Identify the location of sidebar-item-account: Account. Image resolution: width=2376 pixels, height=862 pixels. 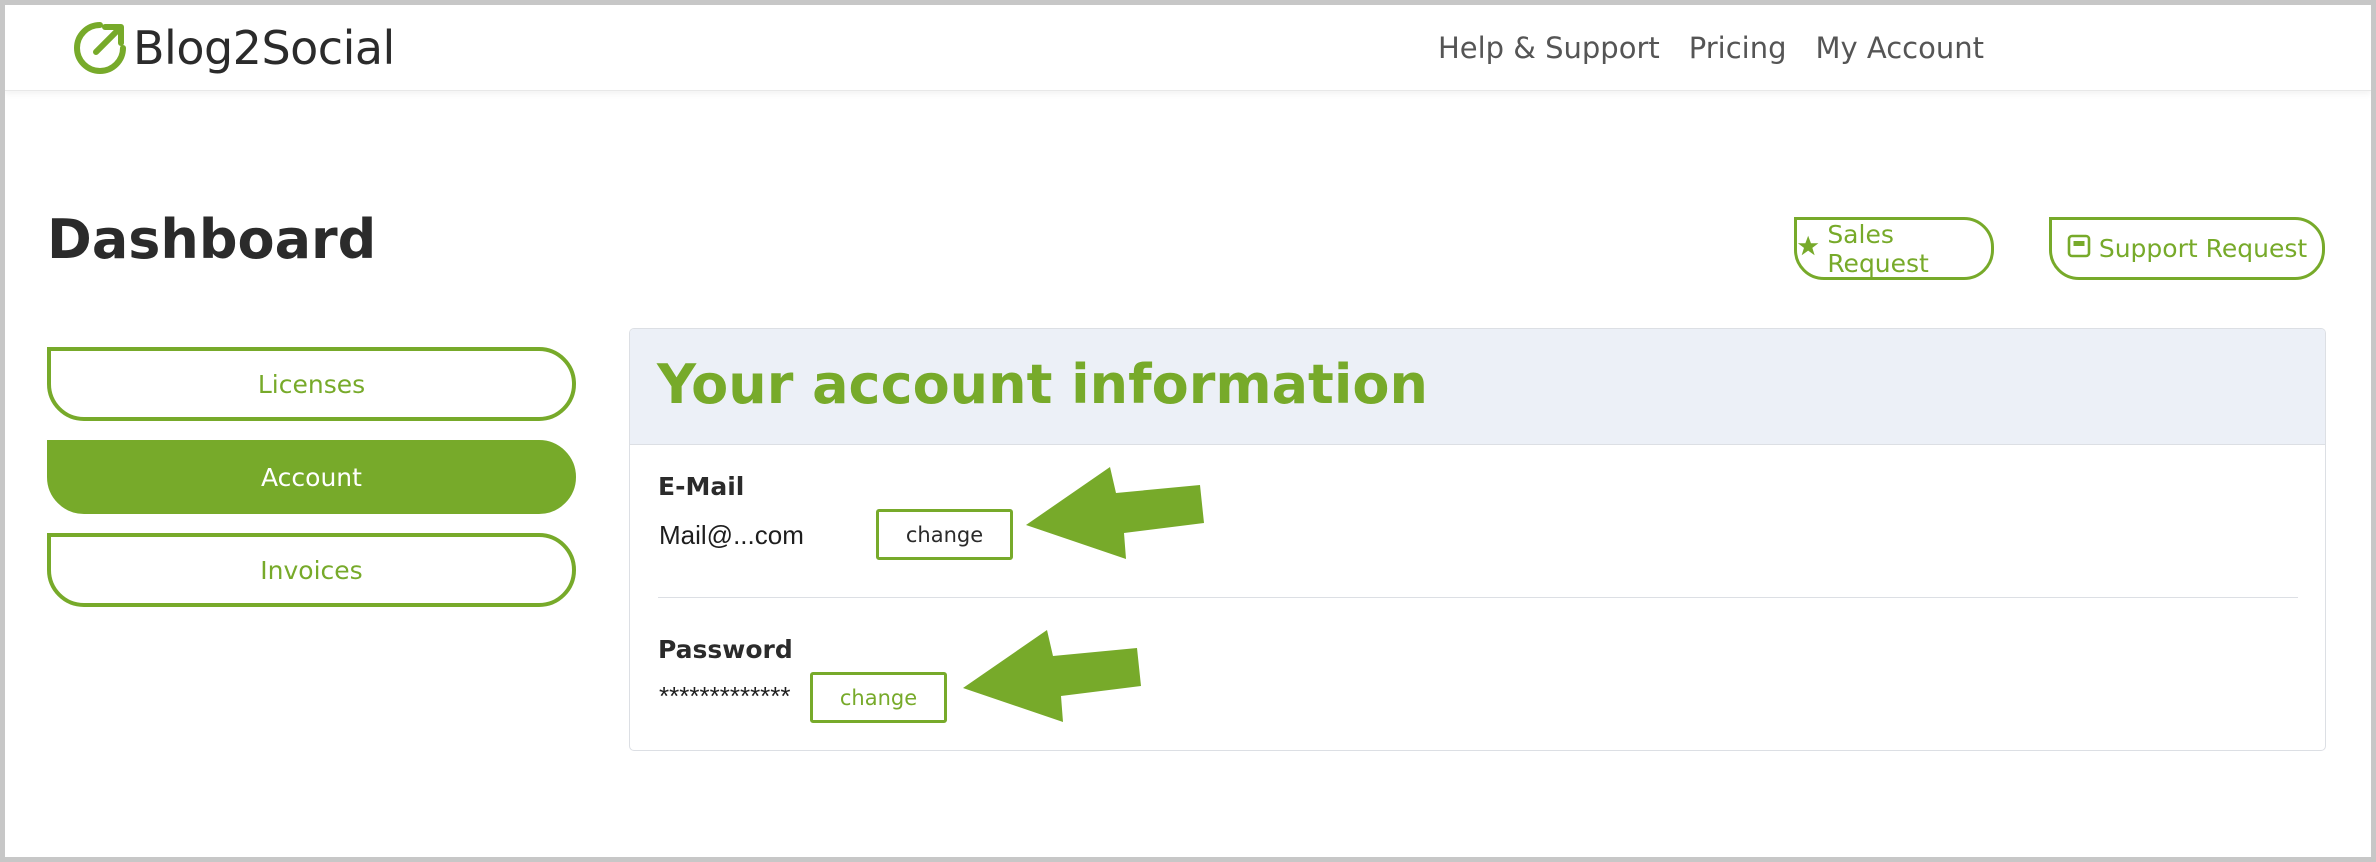
(311, 477).